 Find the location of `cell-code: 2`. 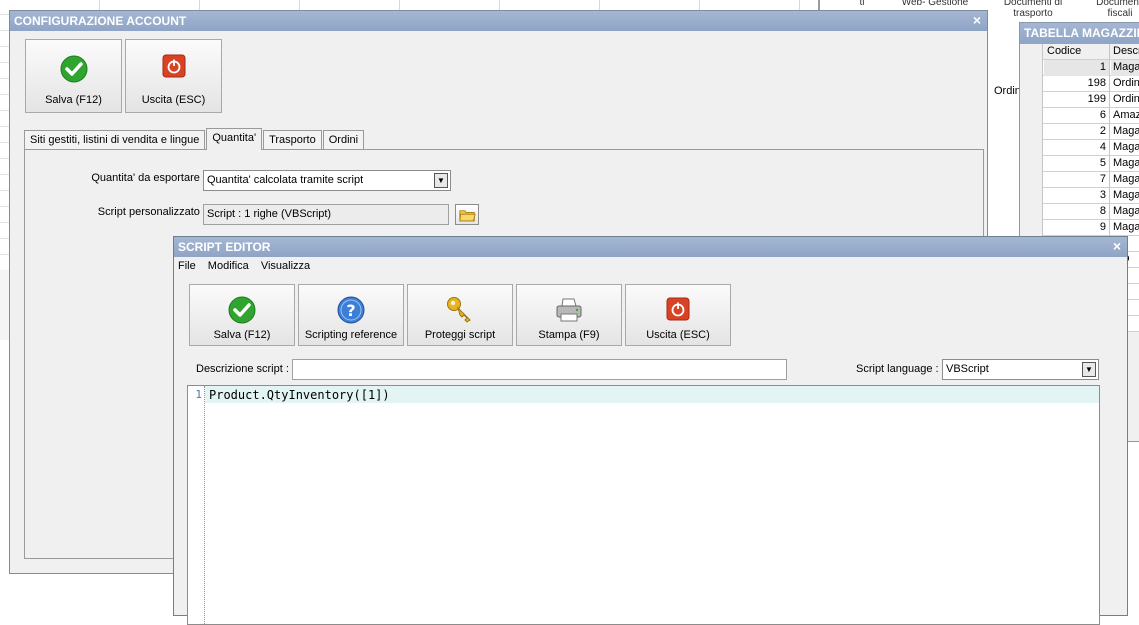

cell-code: 2 is located at coordinates (1077, 132).